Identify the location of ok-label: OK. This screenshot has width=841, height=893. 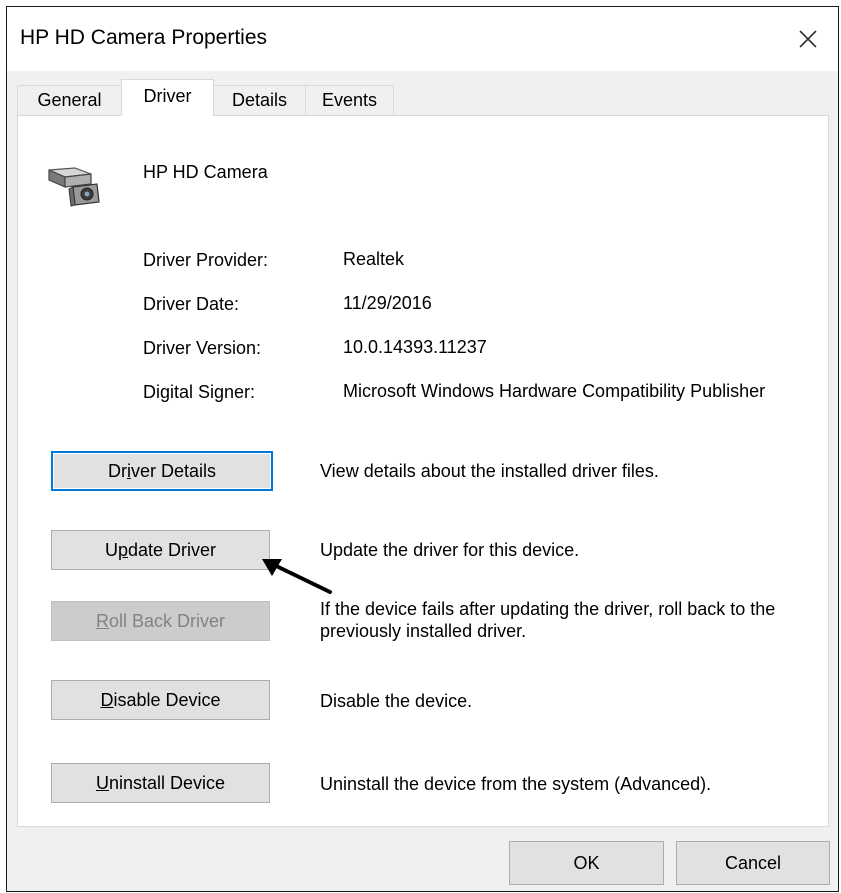
(586, 862).